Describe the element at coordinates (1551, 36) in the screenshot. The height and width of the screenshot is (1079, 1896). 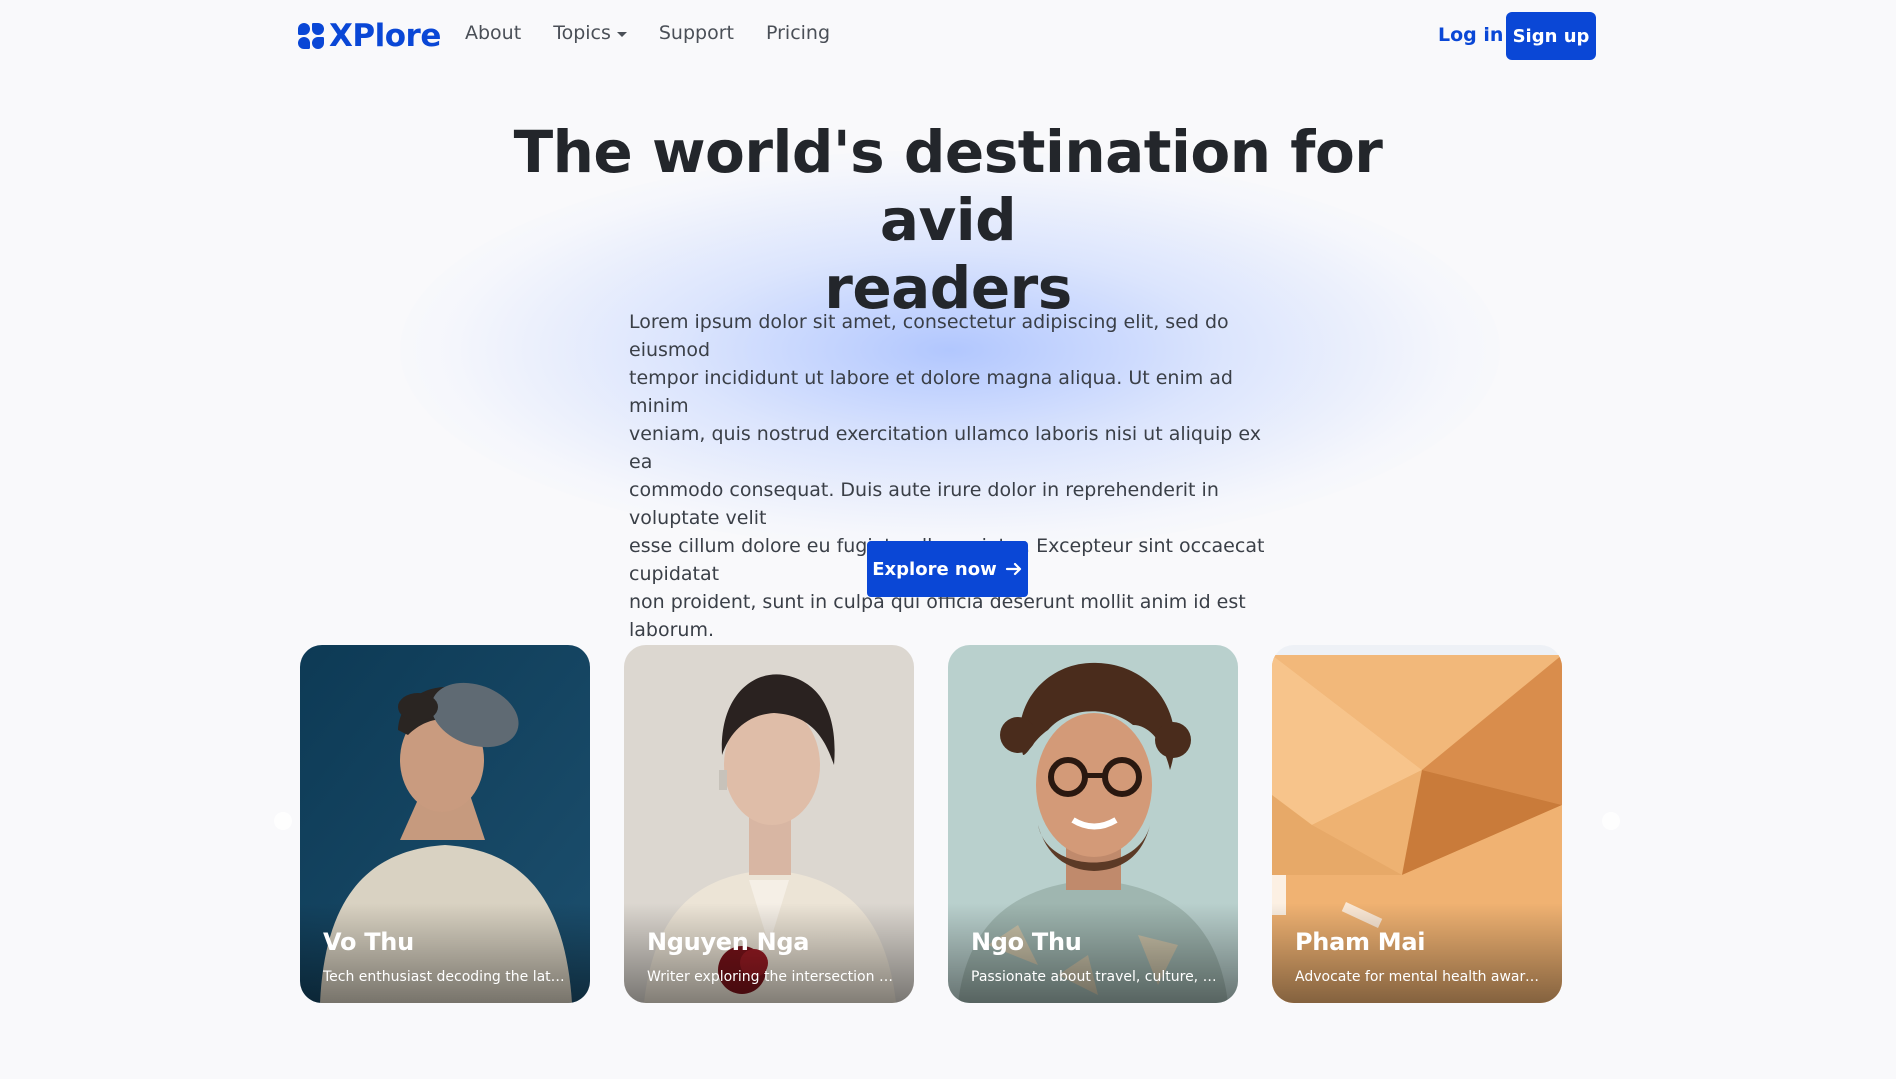
I see `signup-button: Sign up` at that location.